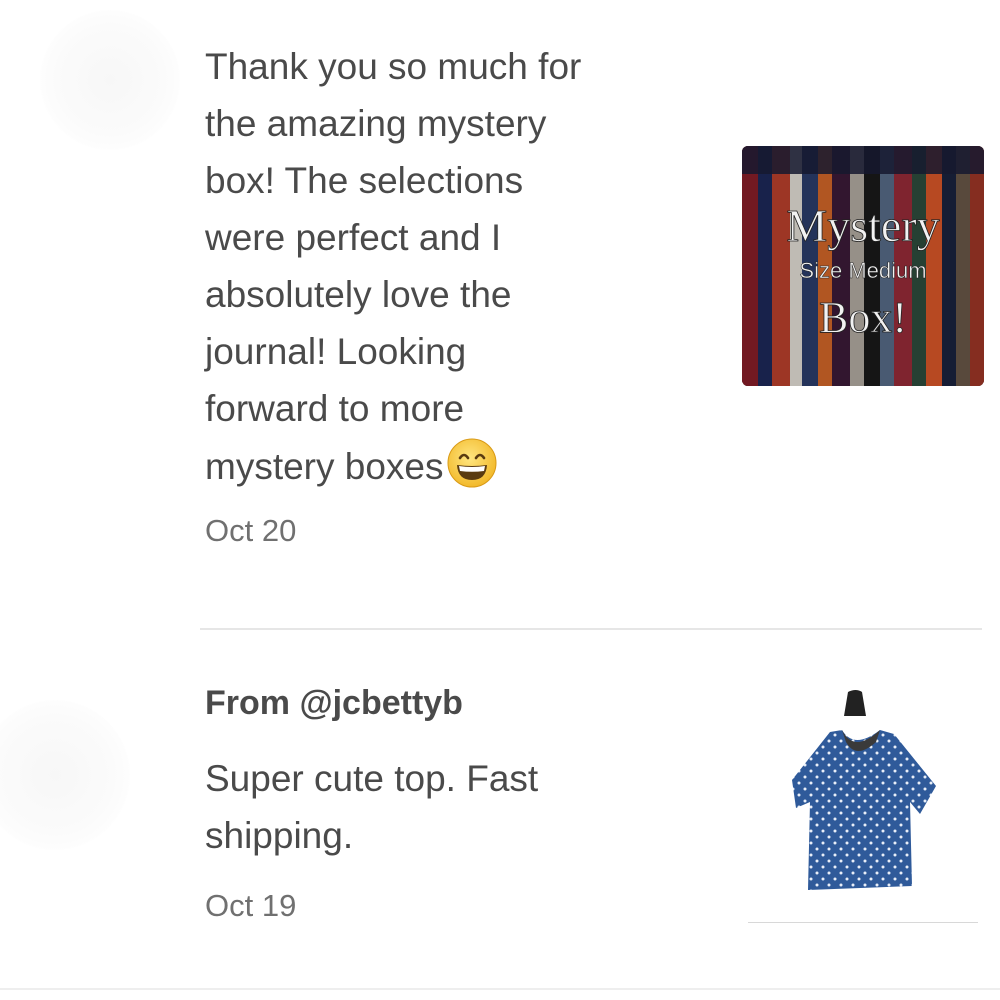 Image resolution: width=1000 pixels, height=1000 pixels. I want to click on bottom-divider, so click(500, 989).